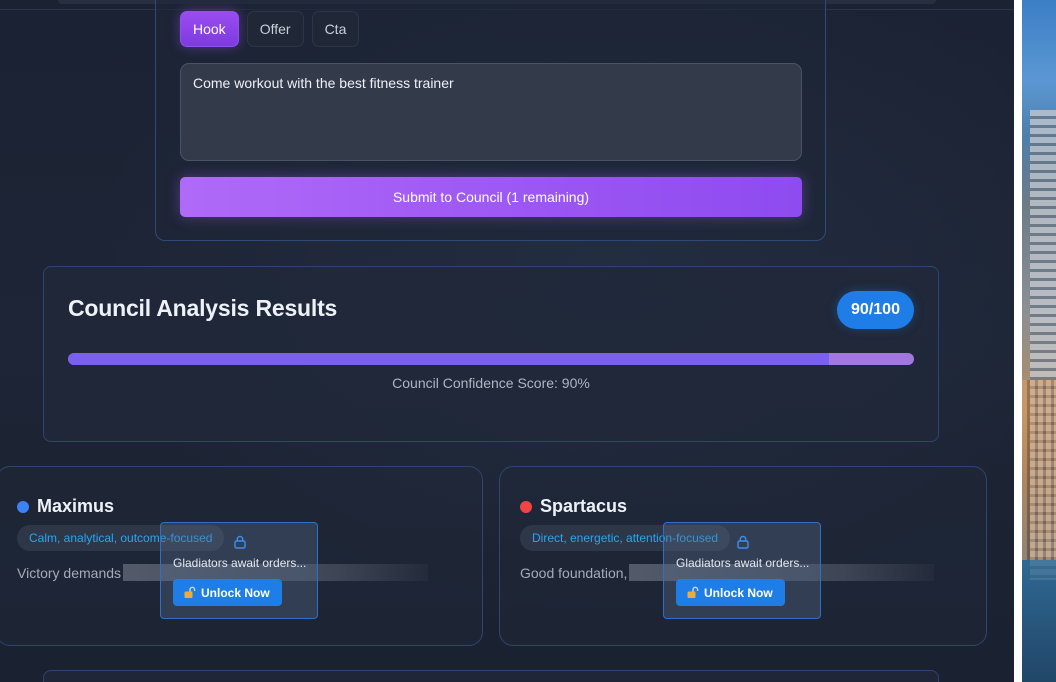 The height and width of the screenshot is (682, 1056). I want to click on background-photo, so click(1039, 341).